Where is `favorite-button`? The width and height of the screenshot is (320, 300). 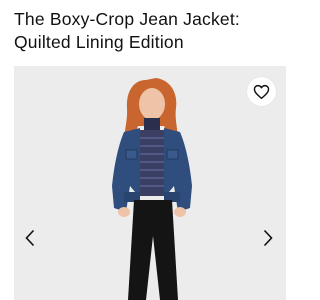
favorite-button is located at coordinates (261, 91).